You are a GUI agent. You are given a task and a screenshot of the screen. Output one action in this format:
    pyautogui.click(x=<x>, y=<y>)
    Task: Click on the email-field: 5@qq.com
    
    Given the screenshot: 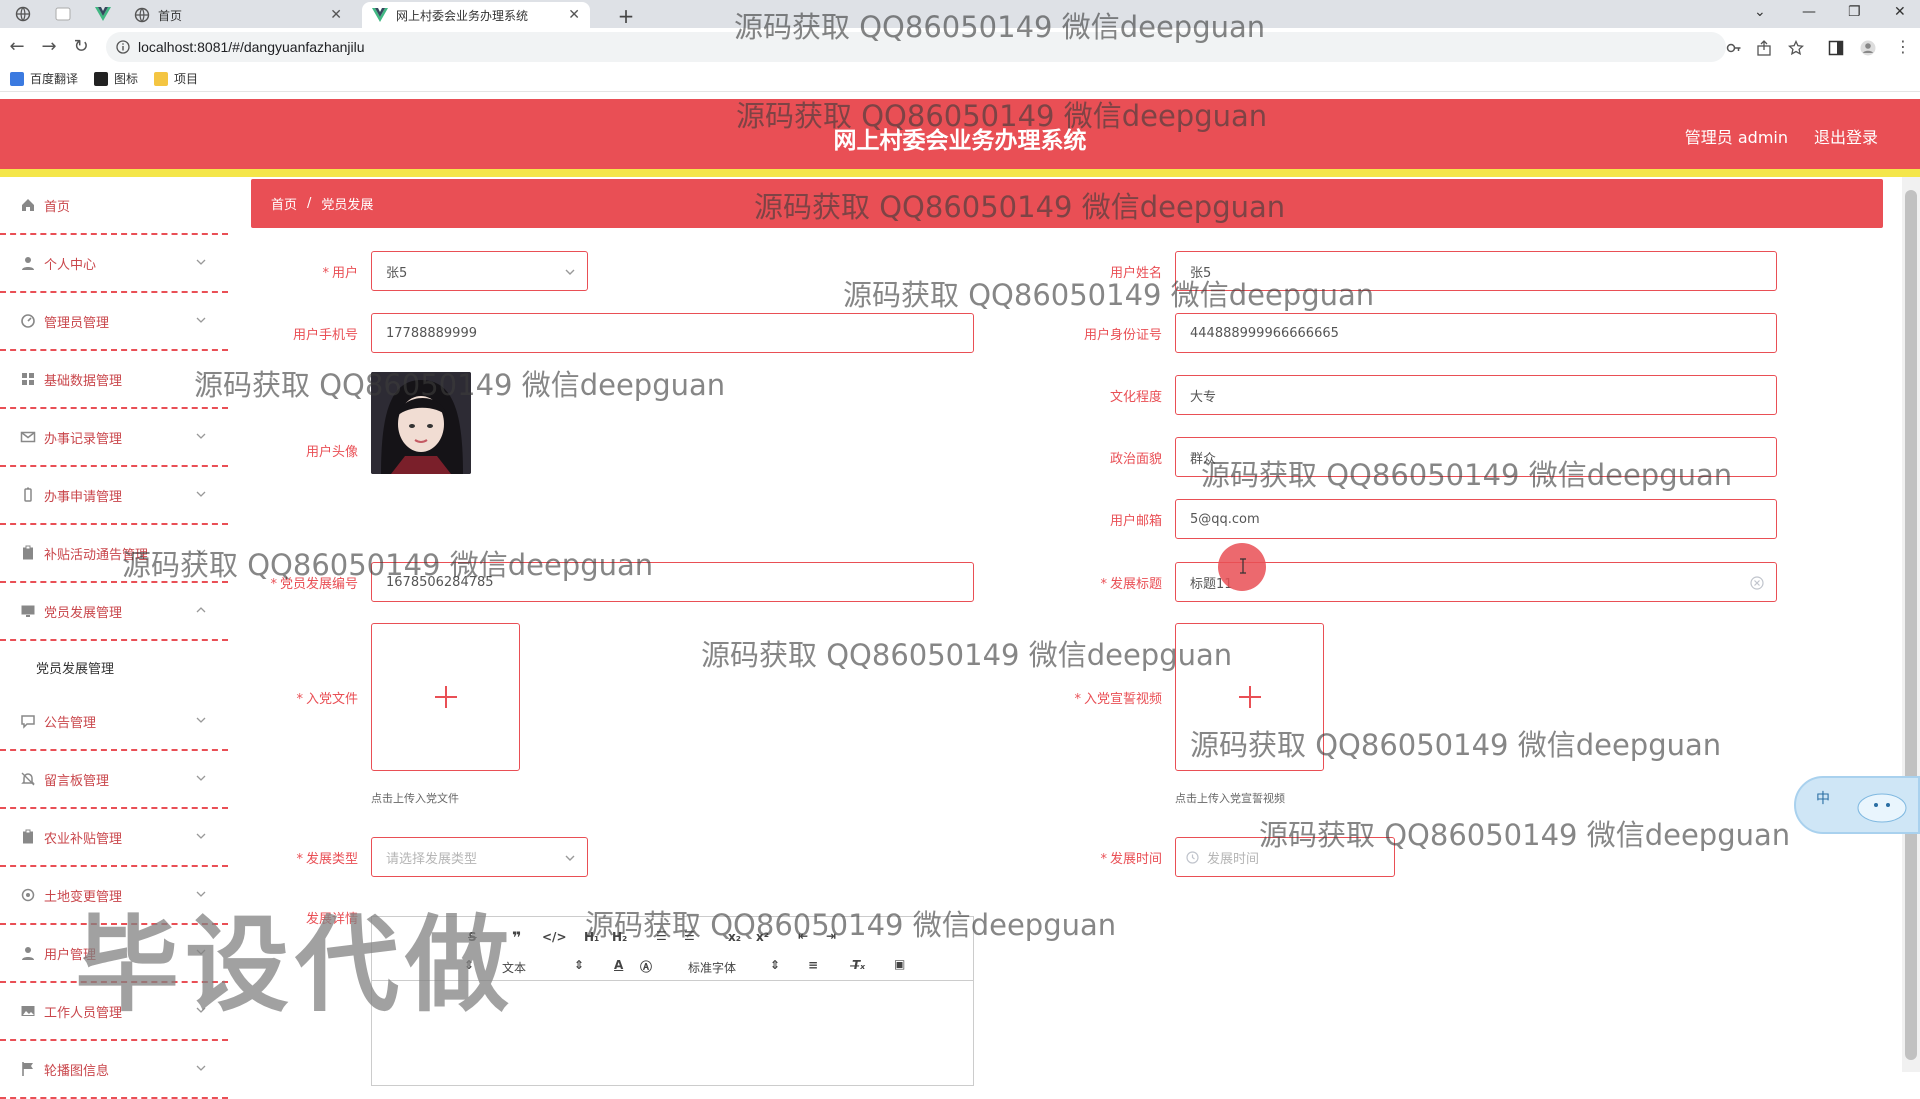 What is the action you would take?
    pyautogui.click(x=1476, y=519)
    